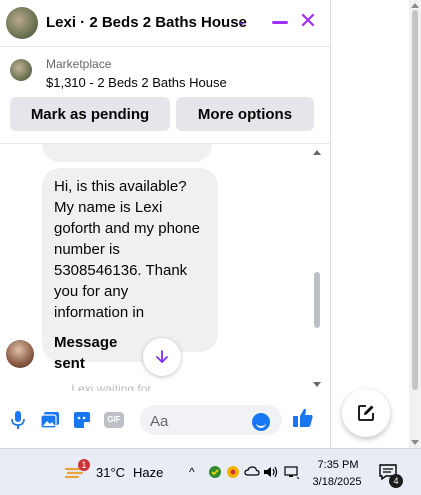 This screenshot has width=421, height=495. Describe the element at coordinates (90, 114) in the screenshot. I see `mark-as-pending-button: Mark as pending` at that location.